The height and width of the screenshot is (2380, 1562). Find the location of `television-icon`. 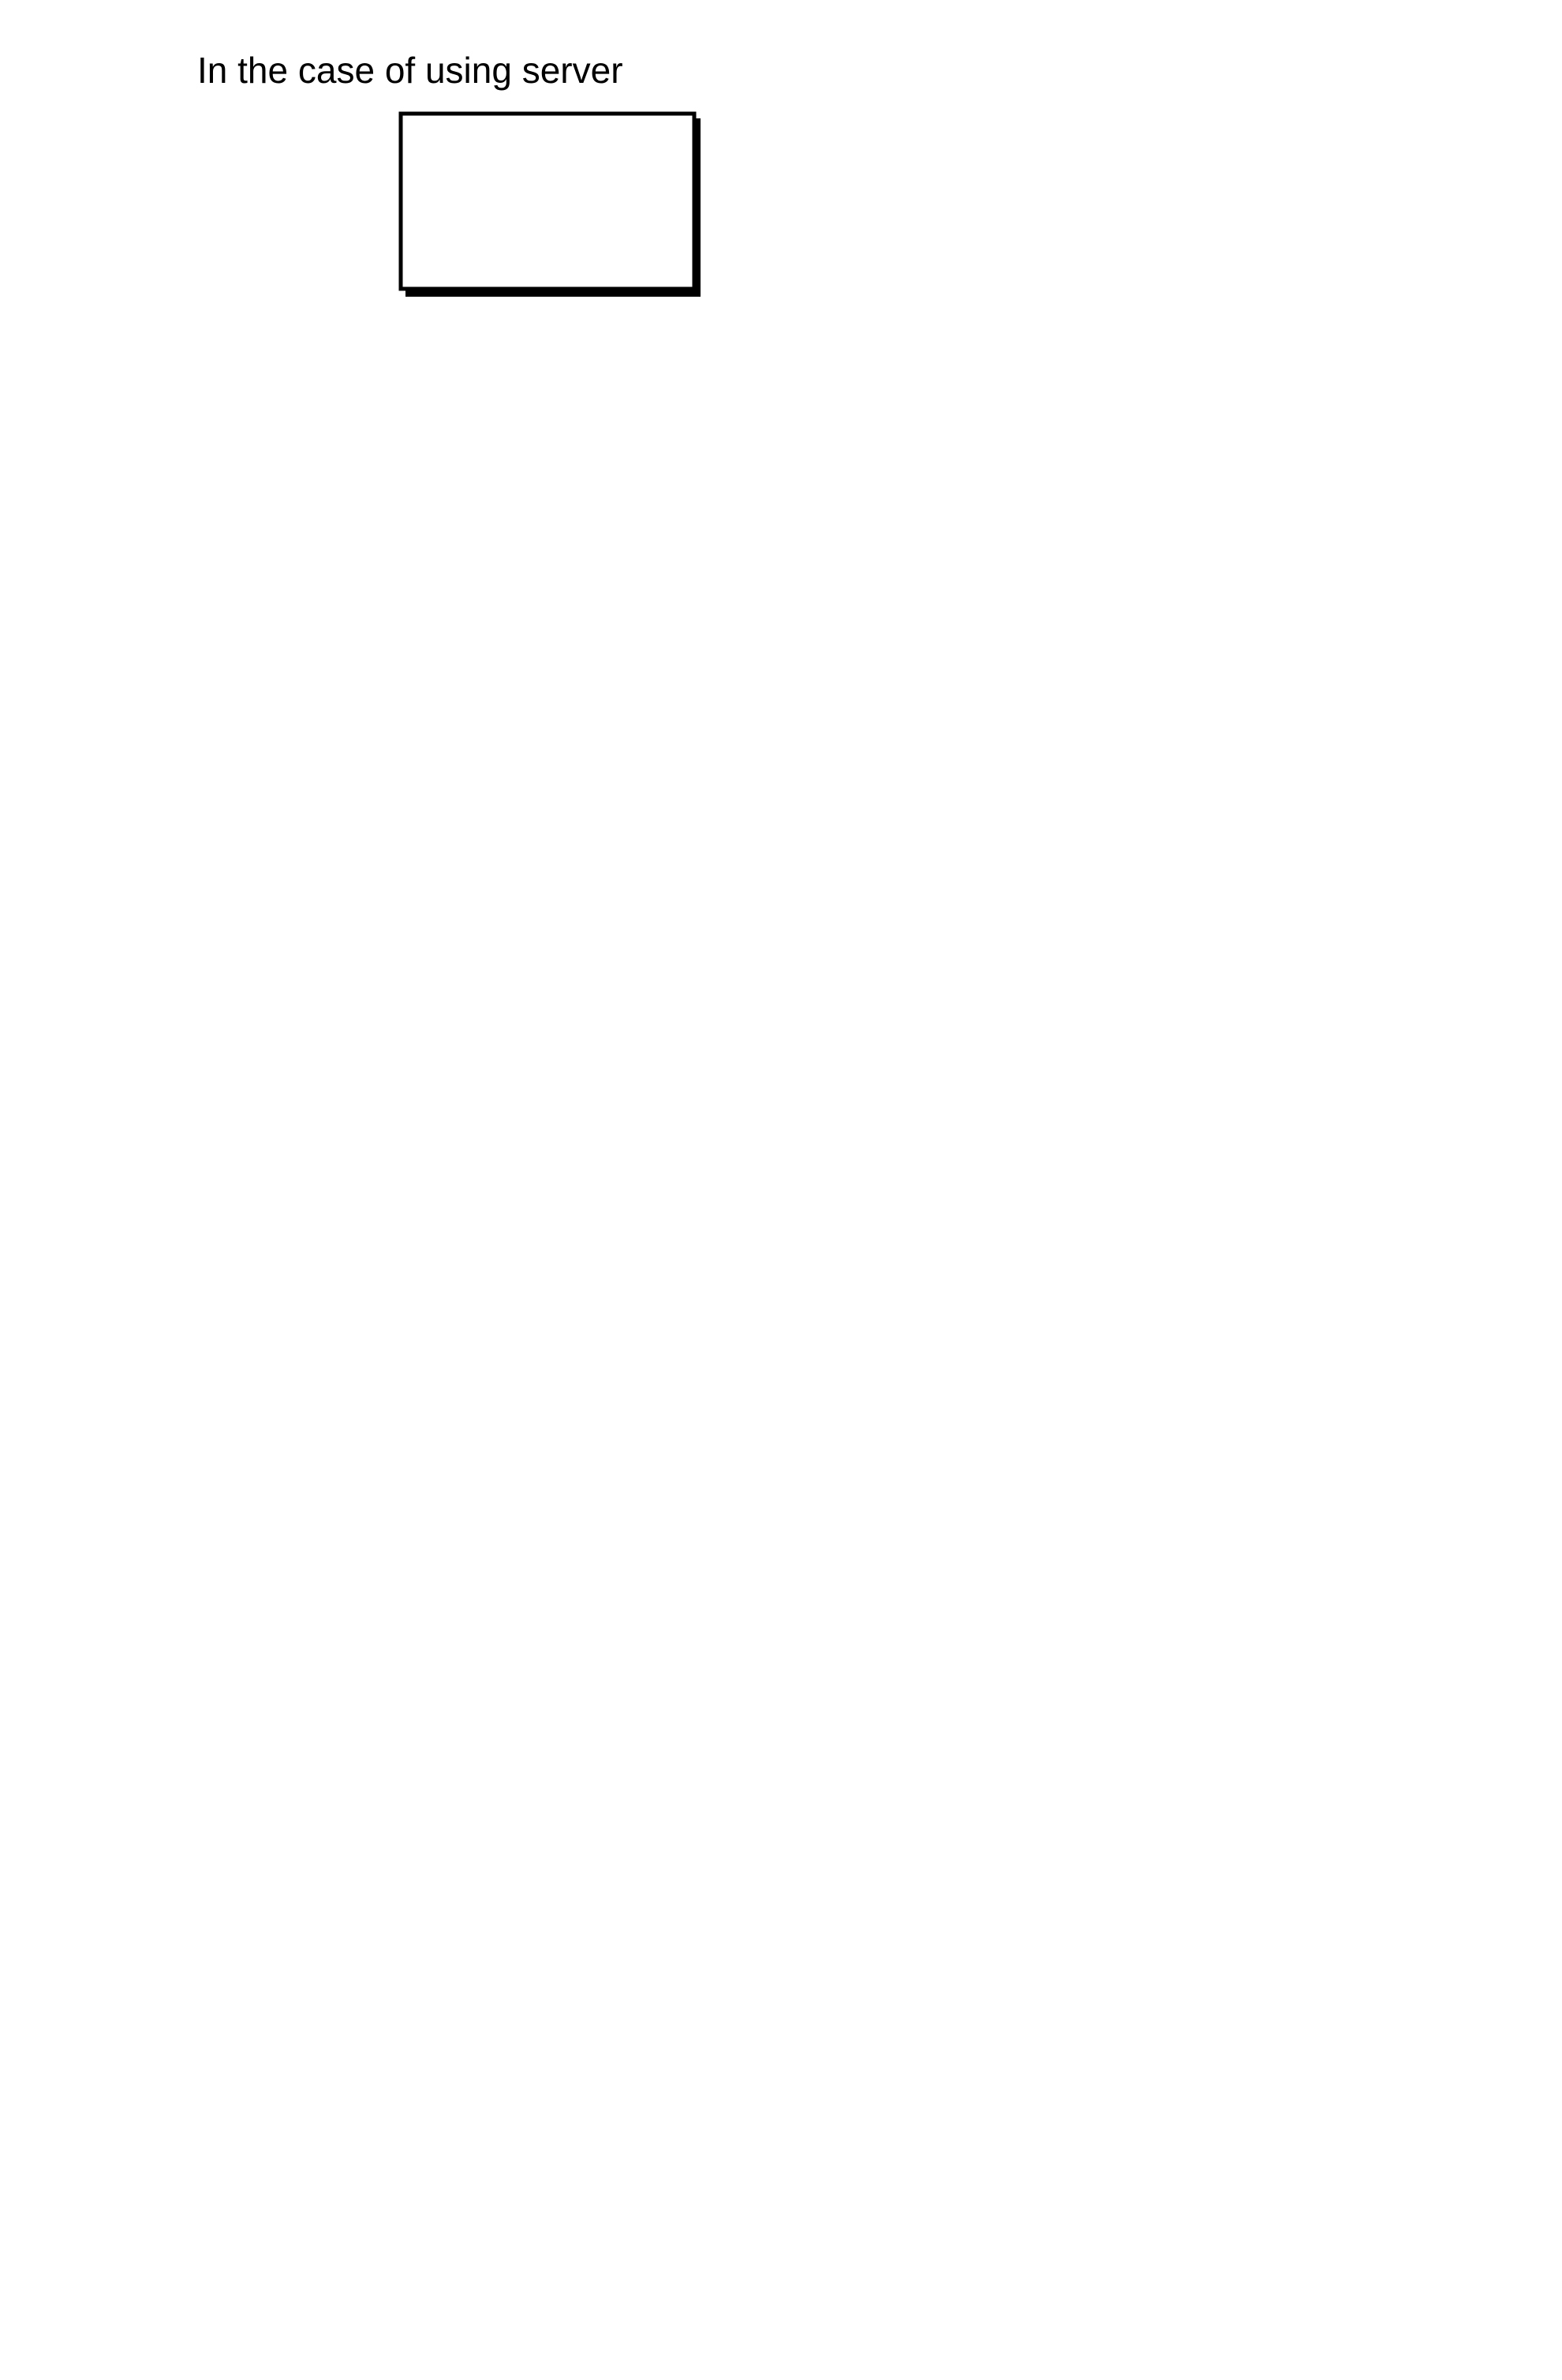

television-icon is located at coordinates (549, 204).